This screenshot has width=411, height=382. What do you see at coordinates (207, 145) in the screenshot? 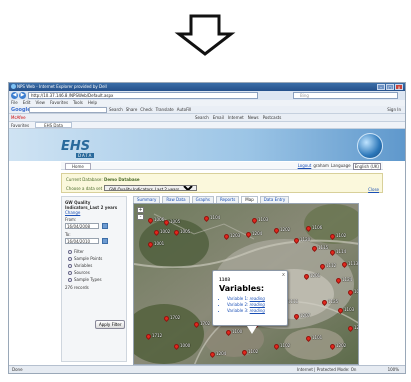
I see `site-header: EHS DATA` at bounding box center [207, 145].